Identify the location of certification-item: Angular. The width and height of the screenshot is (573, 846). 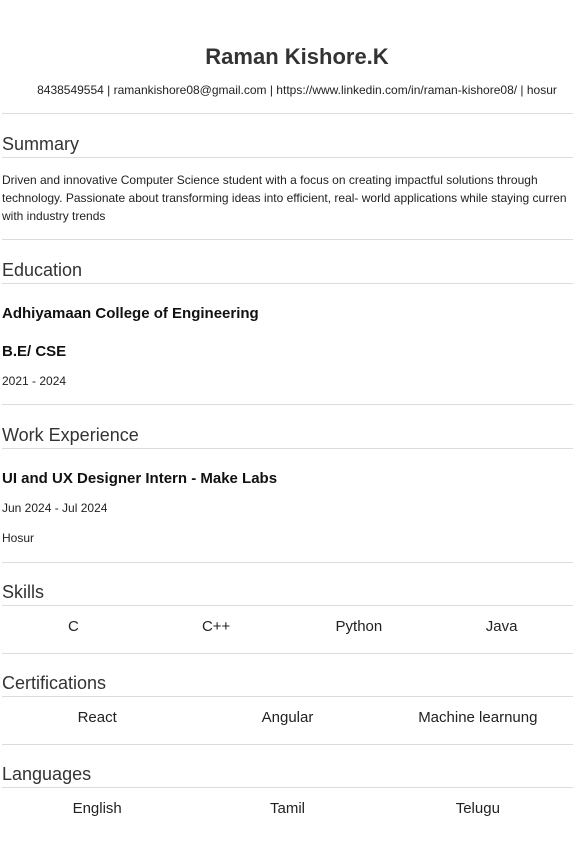
(287, 717).